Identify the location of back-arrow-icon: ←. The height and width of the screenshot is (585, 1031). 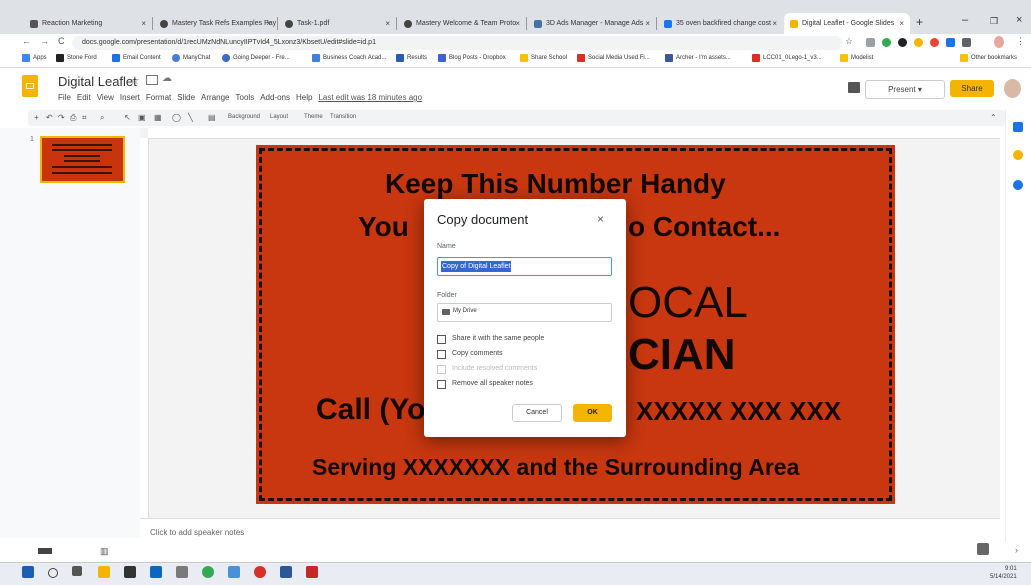
(26, 41).